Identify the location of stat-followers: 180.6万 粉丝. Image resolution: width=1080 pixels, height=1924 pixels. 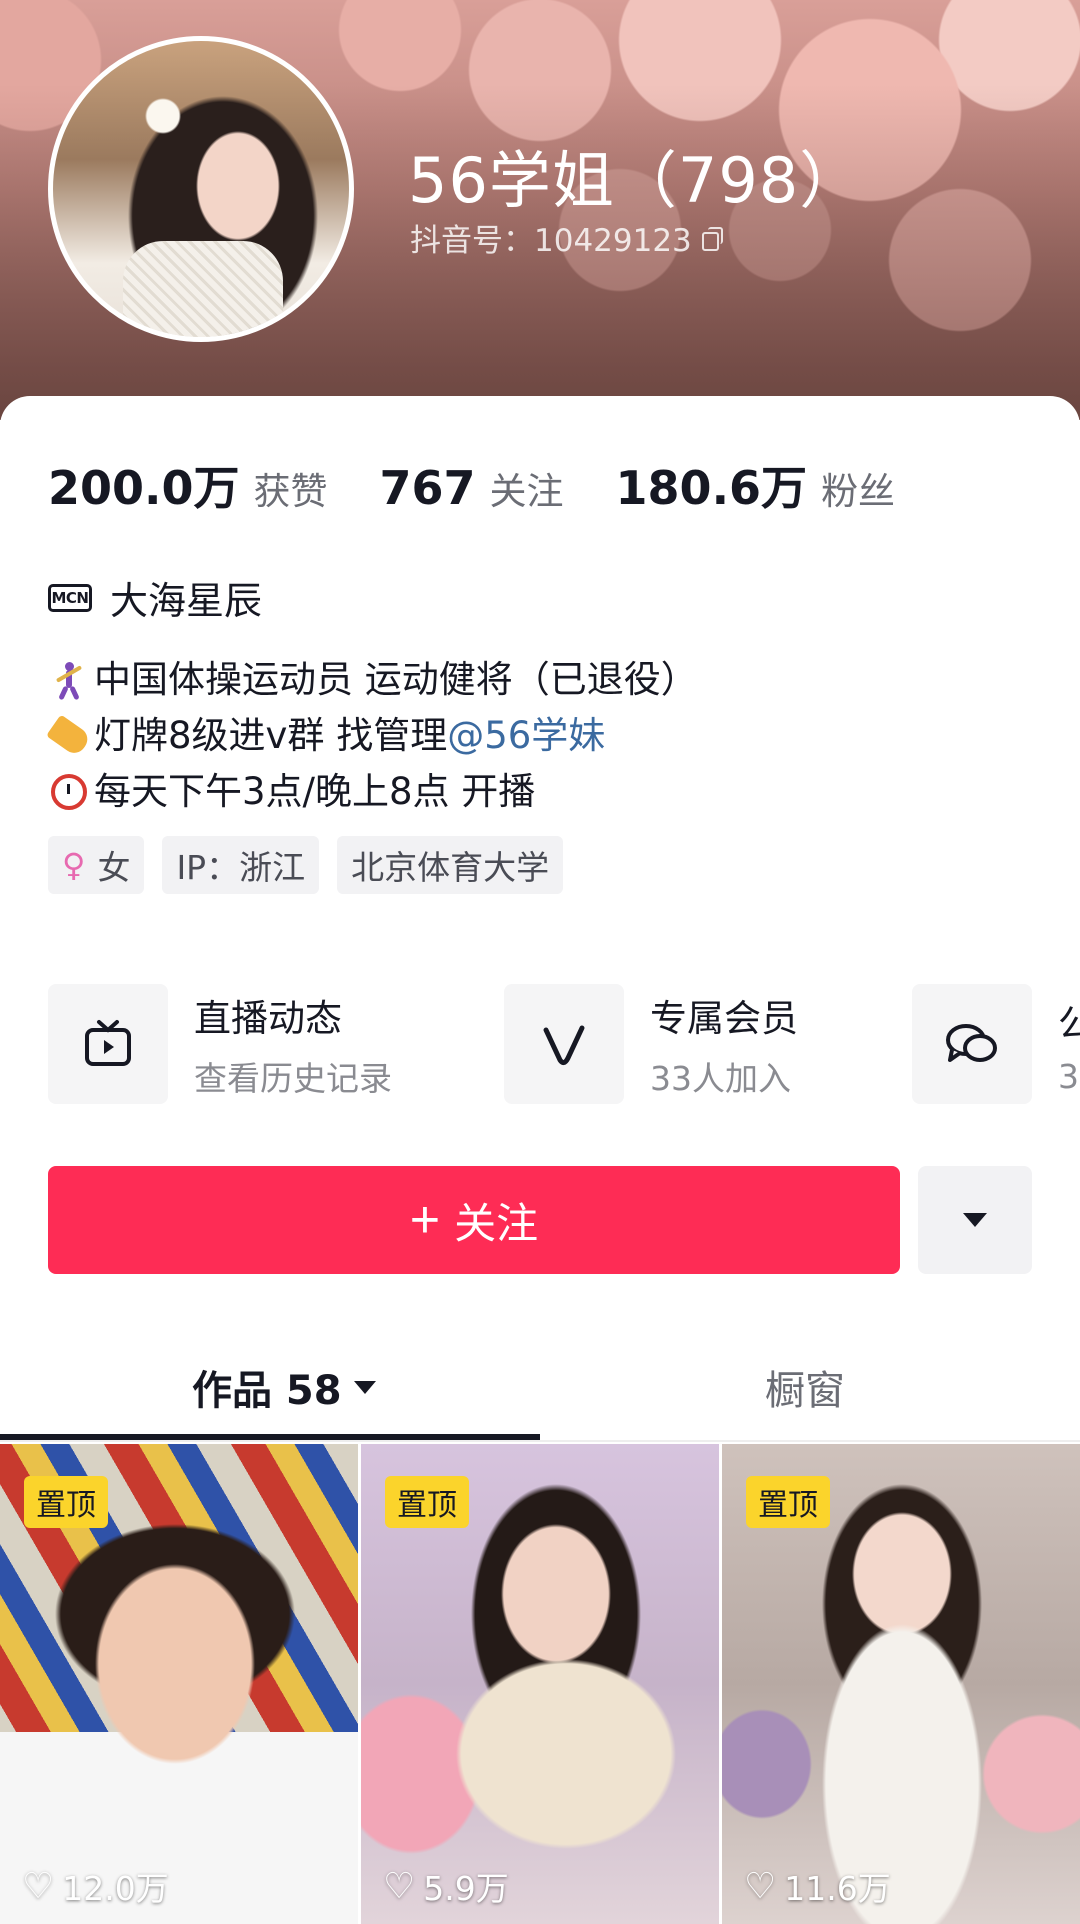
(756, 485).